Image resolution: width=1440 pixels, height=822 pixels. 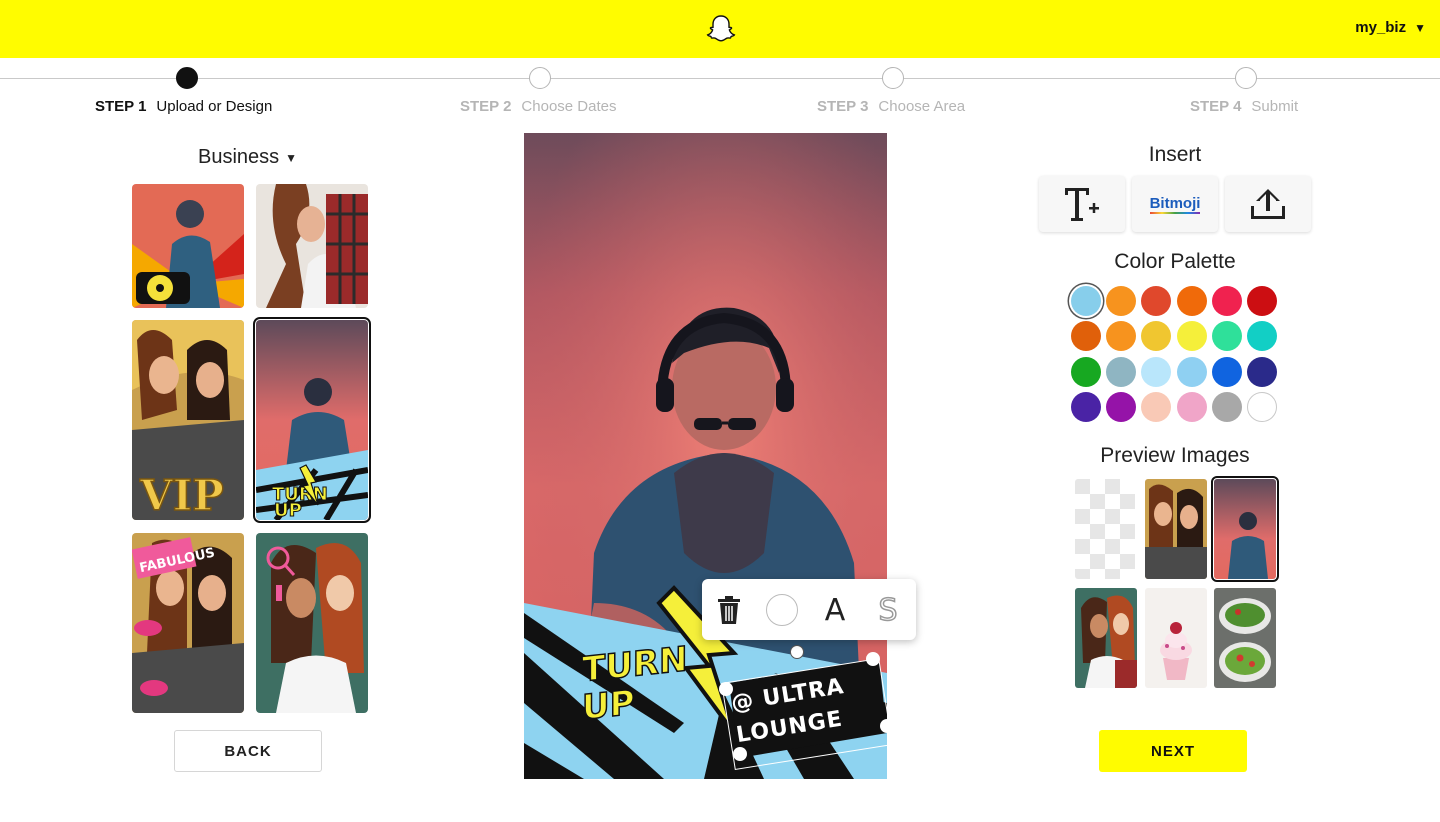 What do you see at coordinates (809, 609) in the screenshot?
I see `text-toolbar: A S` at bounding box center [809, 609].